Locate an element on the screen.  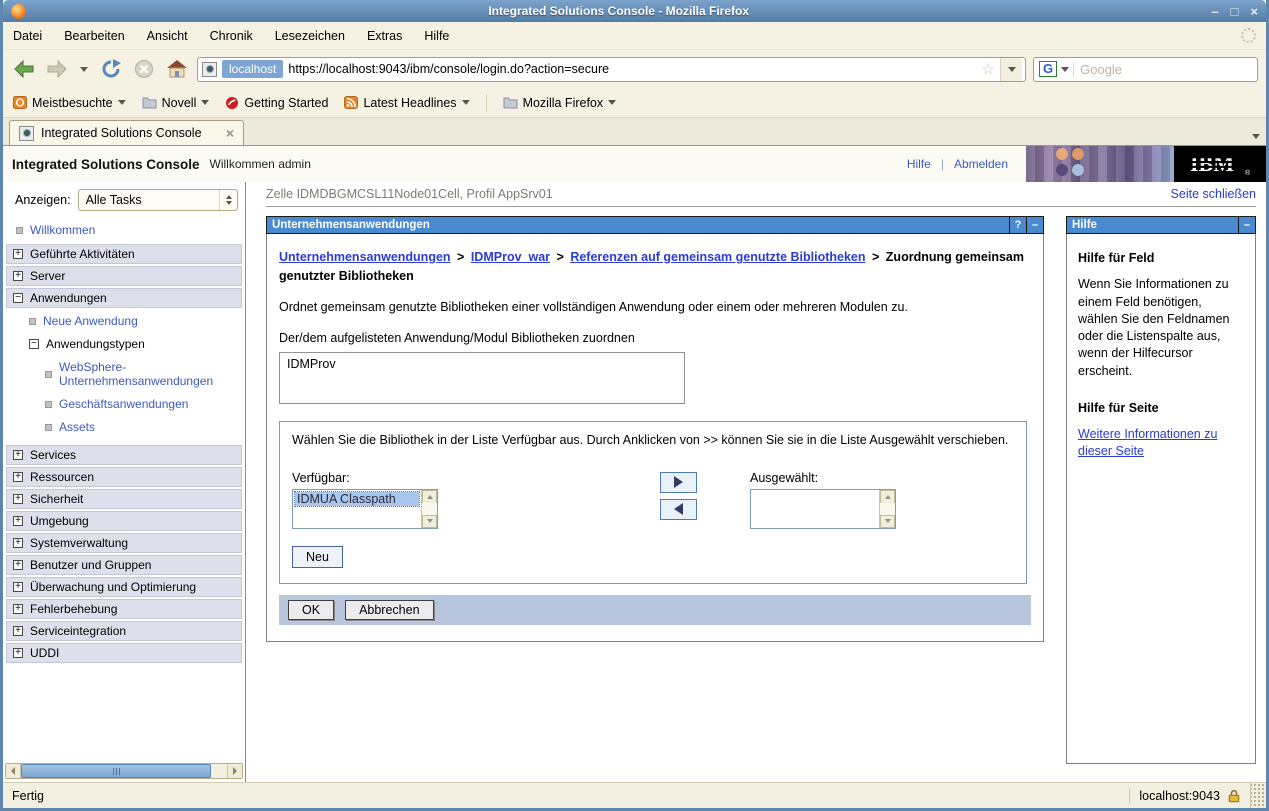
sidebar-item-neue-anwendung: Neue Anwendung is located at coordinates (124, 321).